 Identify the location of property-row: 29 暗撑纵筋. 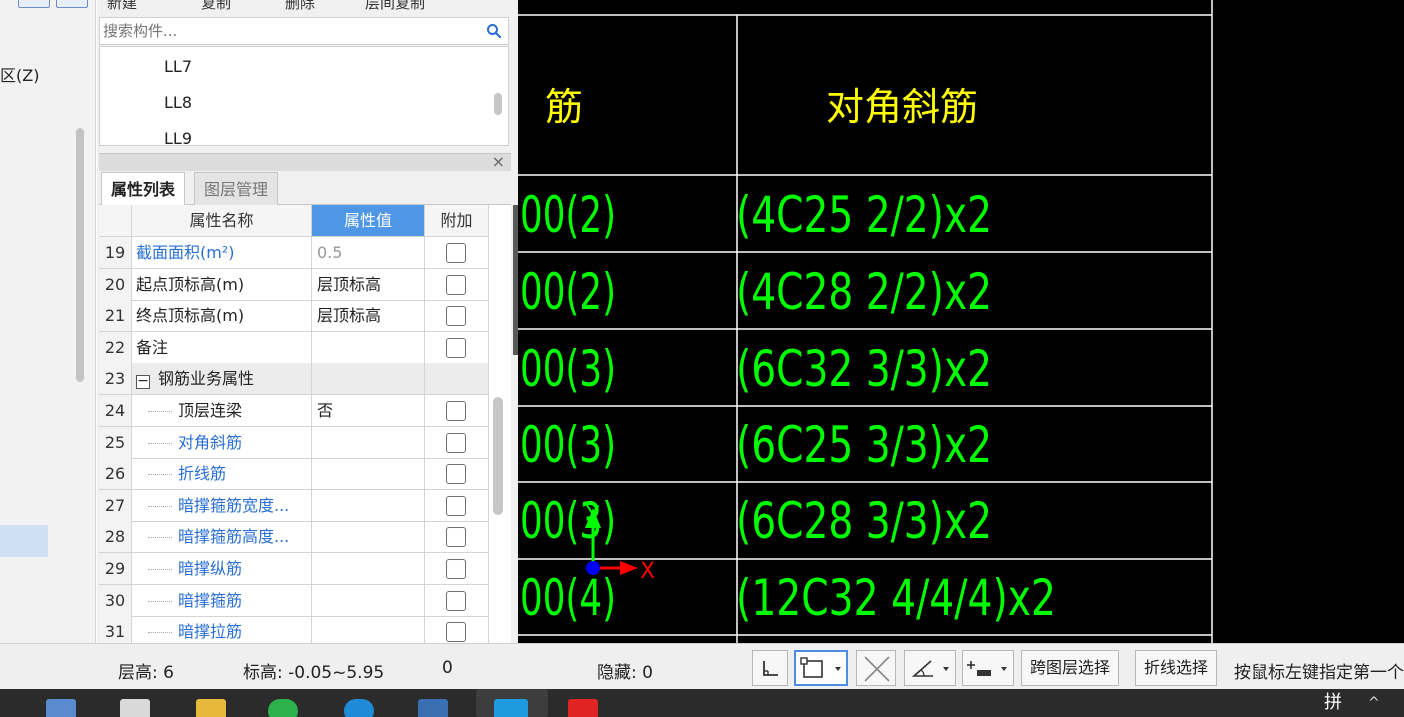
(294, 569).